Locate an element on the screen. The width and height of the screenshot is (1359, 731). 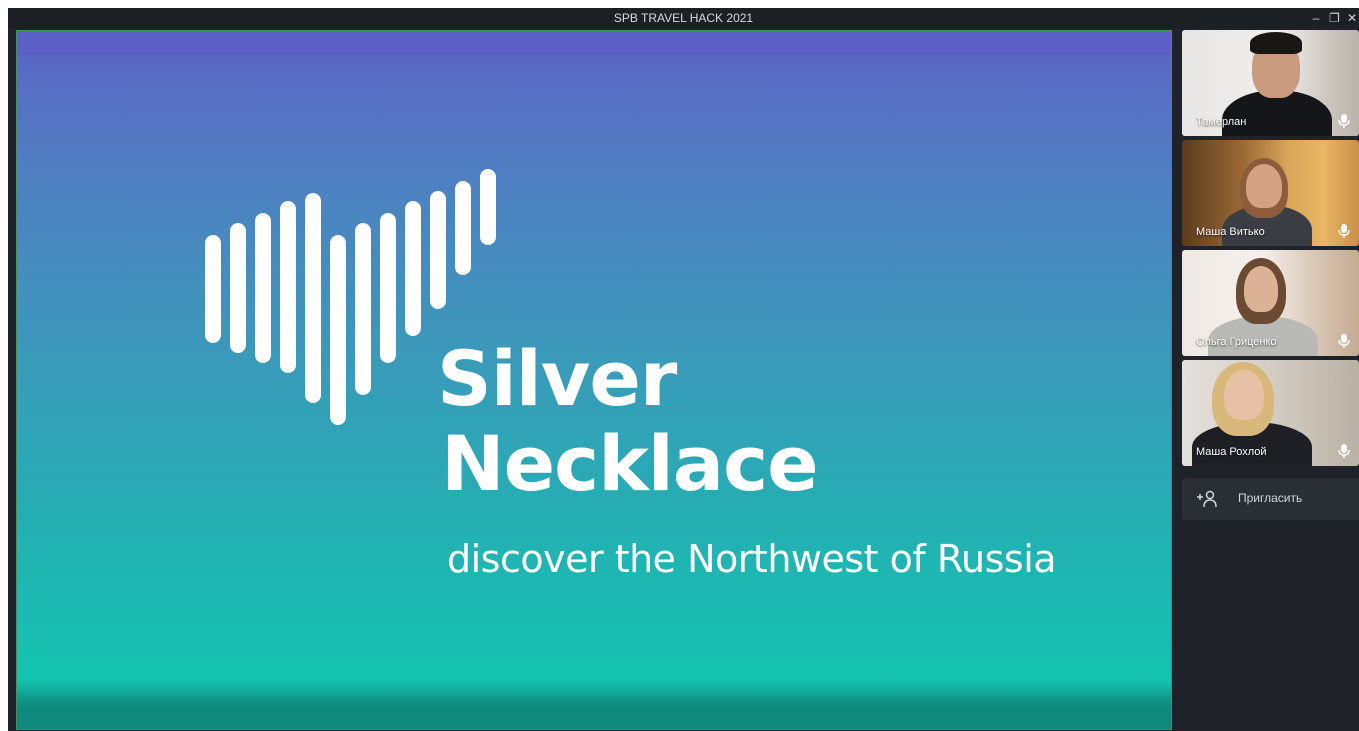
participant-tile: Тамерлан is located at coordinates (1270, 83).